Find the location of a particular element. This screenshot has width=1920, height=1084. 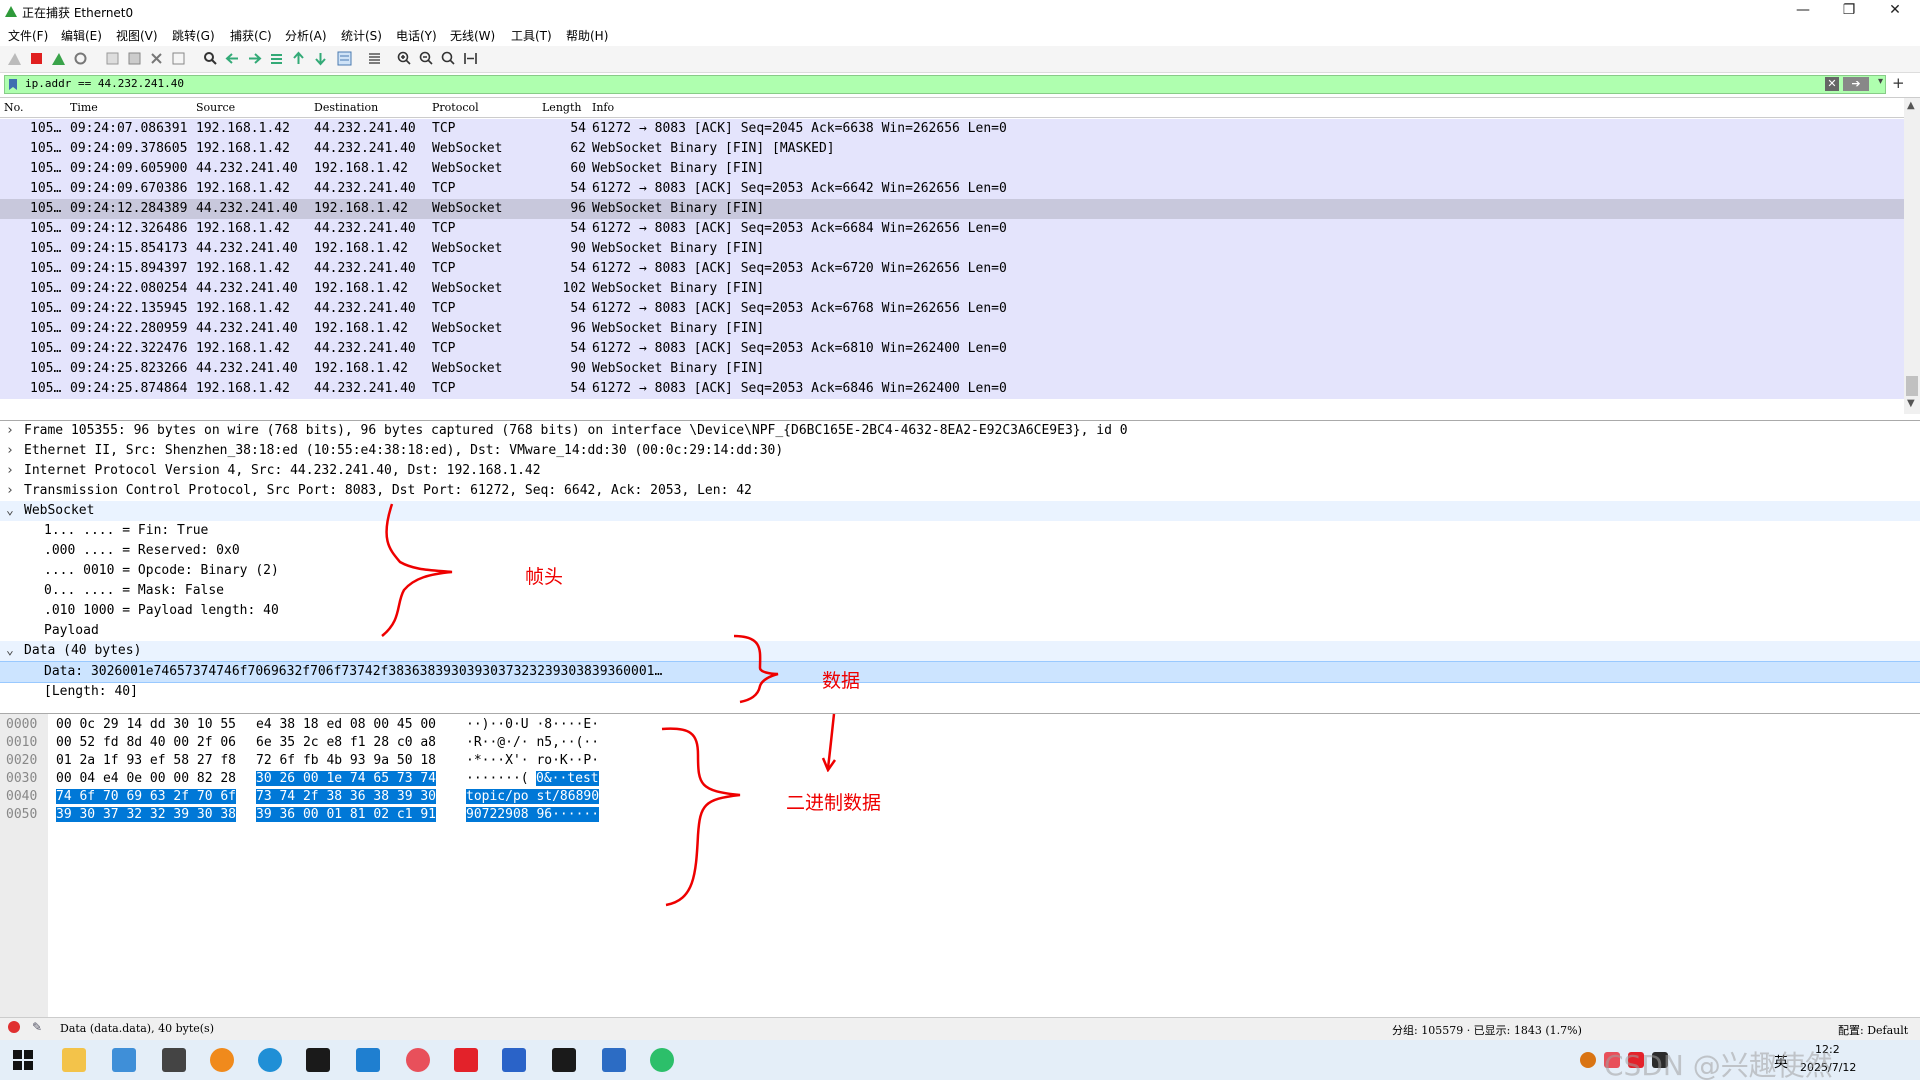

youdao-icon is located at coordinates (466, 1060).